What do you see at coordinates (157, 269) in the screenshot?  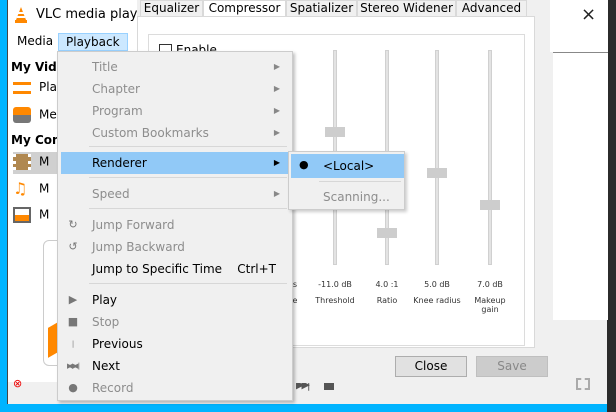 I see `menu-item-label: Jump to Specific Time` at bounding box center [157, 269].